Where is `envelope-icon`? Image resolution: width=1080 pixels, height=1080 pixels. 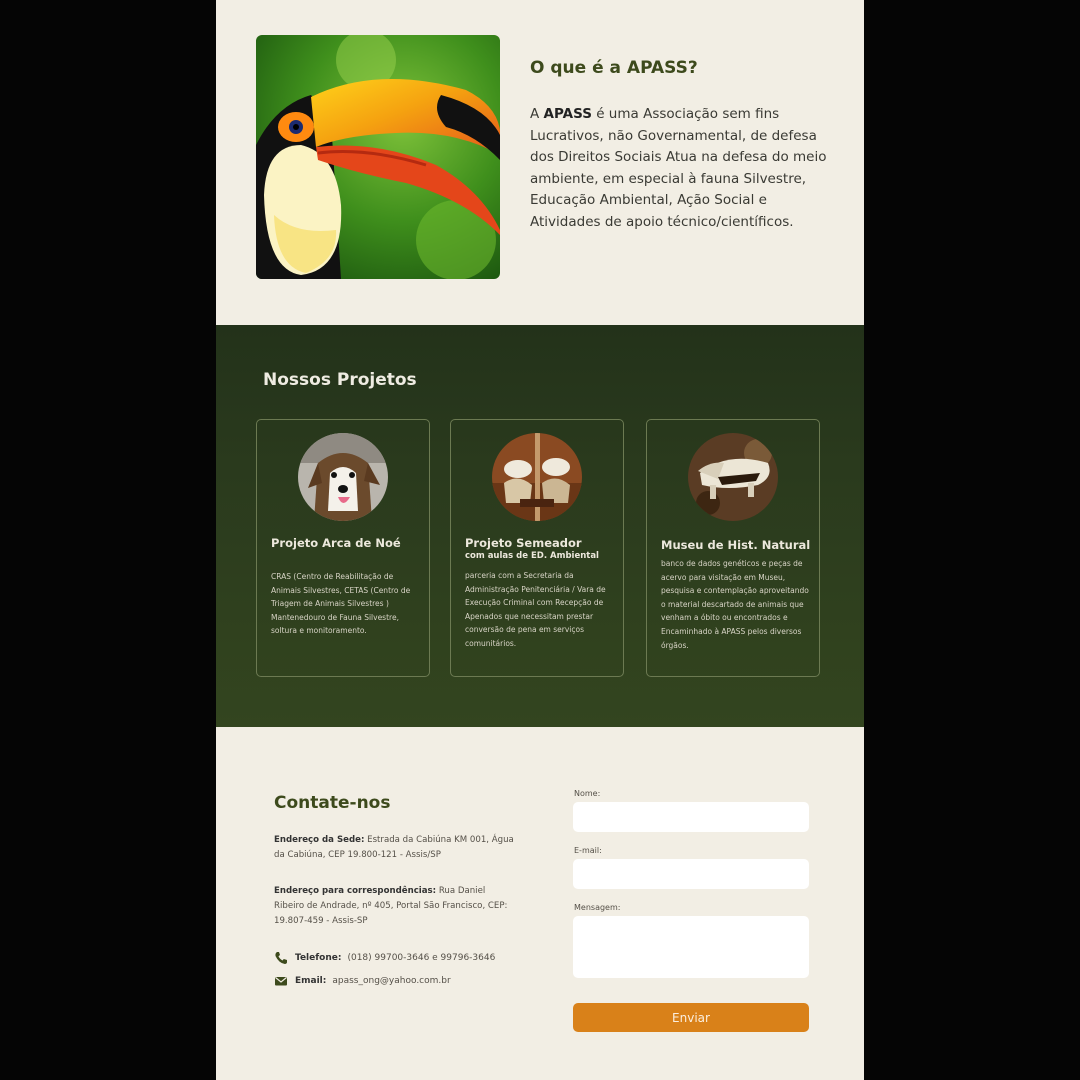 envelope-icon is located at coordinates (281, 981).